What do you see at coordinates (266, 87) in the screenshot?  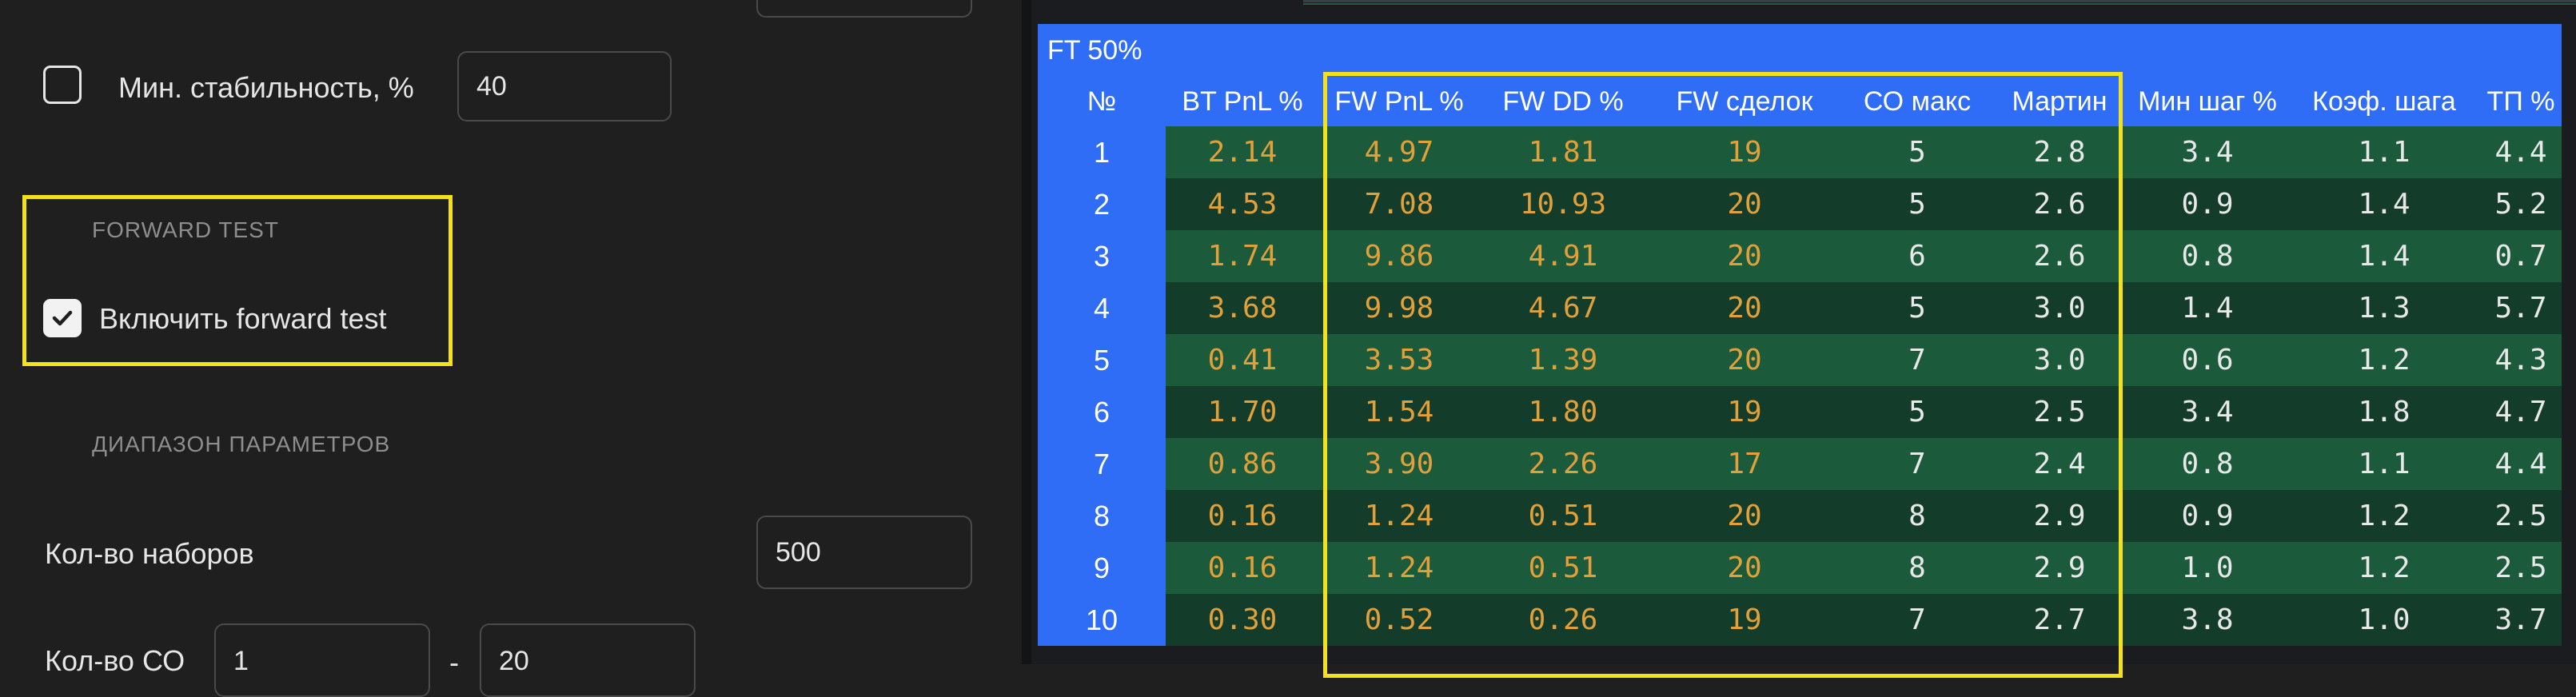 I see `min-stability-label: Мин. стабильность, %` at bounding box center [266, 87].